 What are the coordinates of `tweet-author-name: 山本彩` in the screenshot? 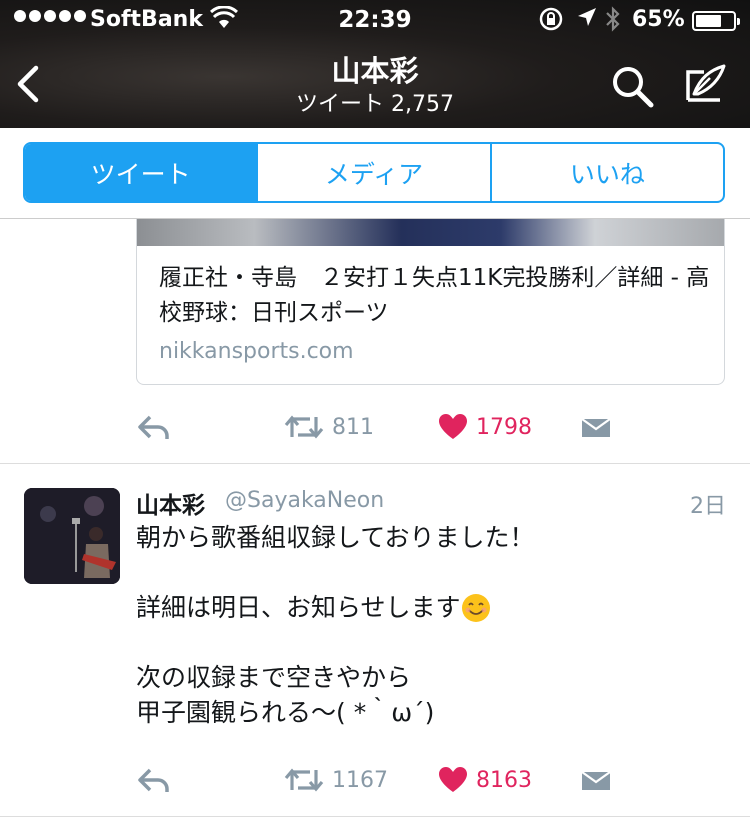 It's located at (170, 503).